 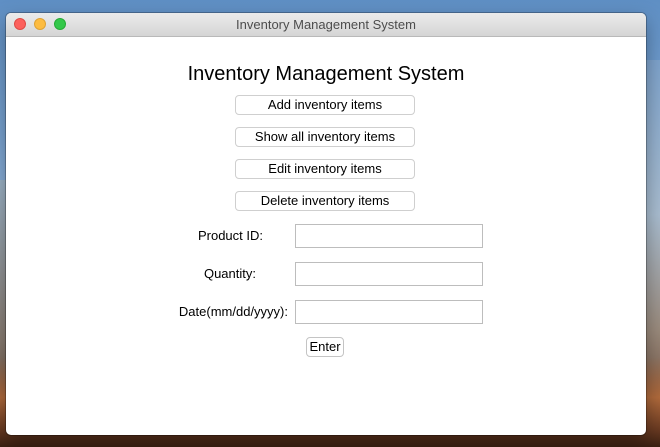 I want to click on quantity-label: Quantity:, so click(x=229, y=273).